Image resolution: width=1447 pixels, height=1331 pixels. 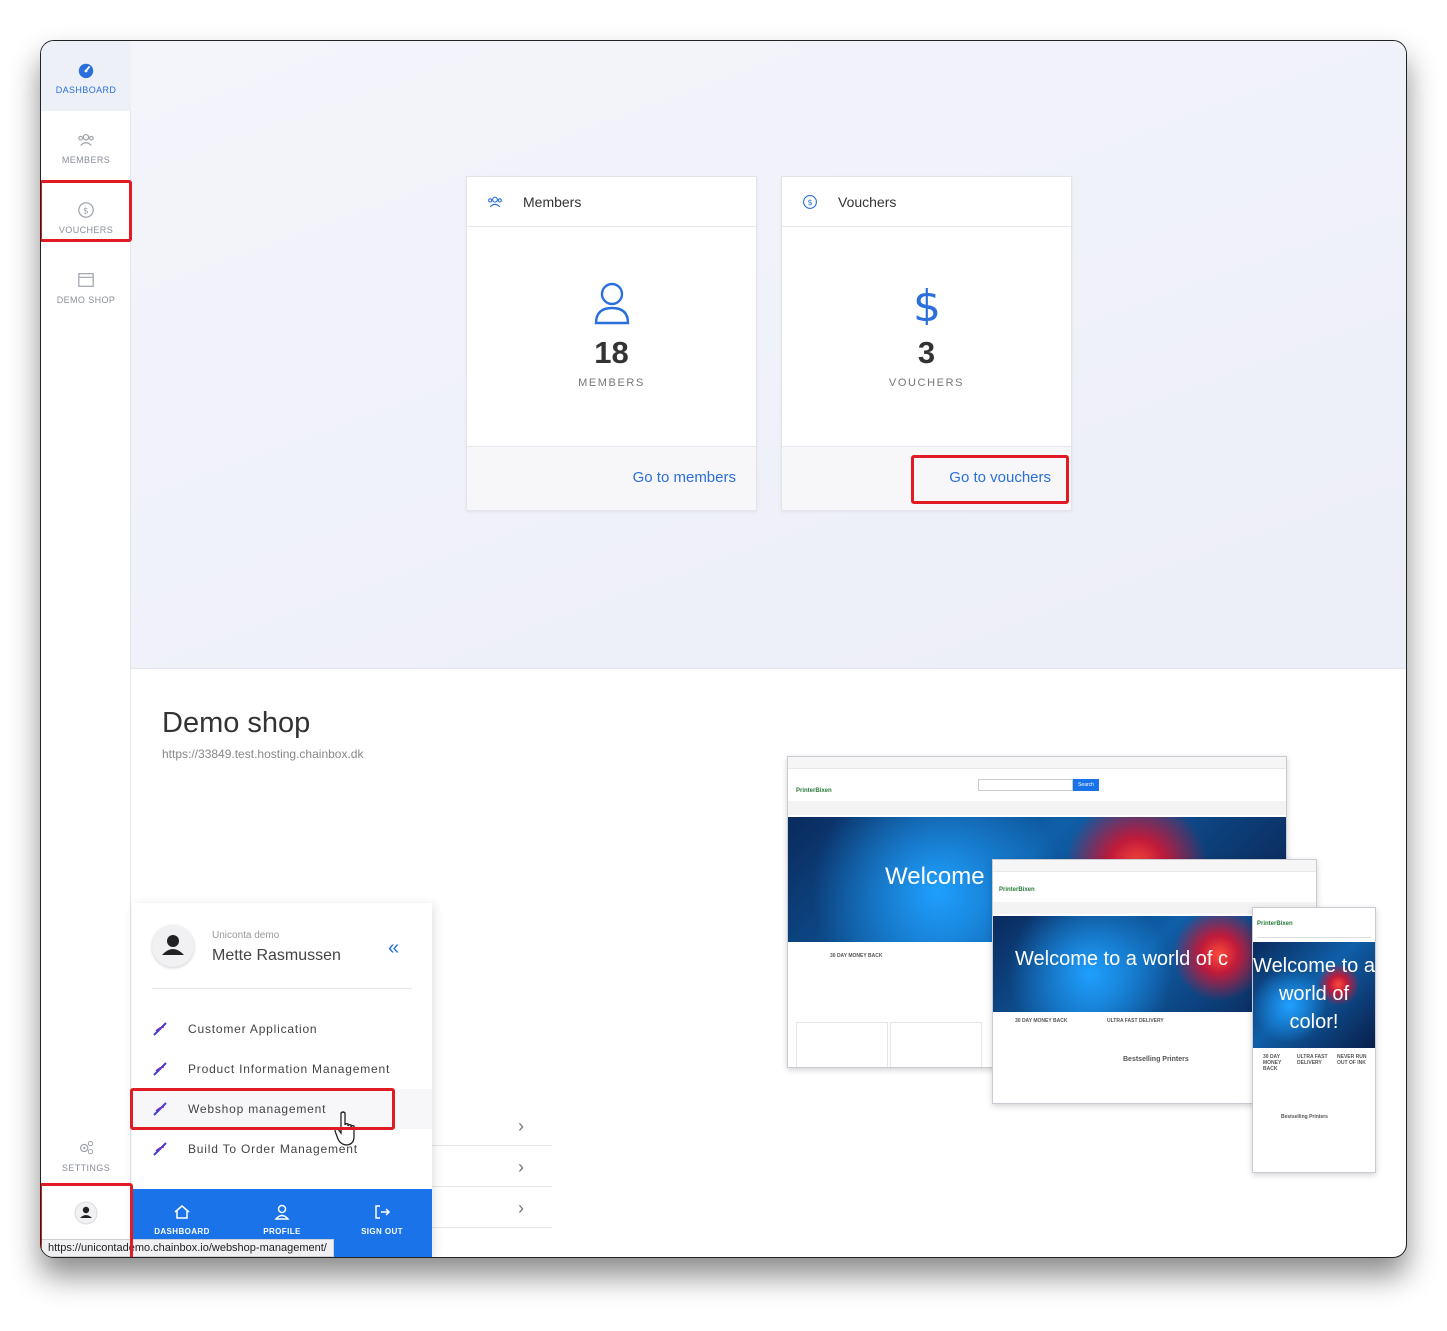 I want to click on sign-out-icon, so click(x=383, y=1212).